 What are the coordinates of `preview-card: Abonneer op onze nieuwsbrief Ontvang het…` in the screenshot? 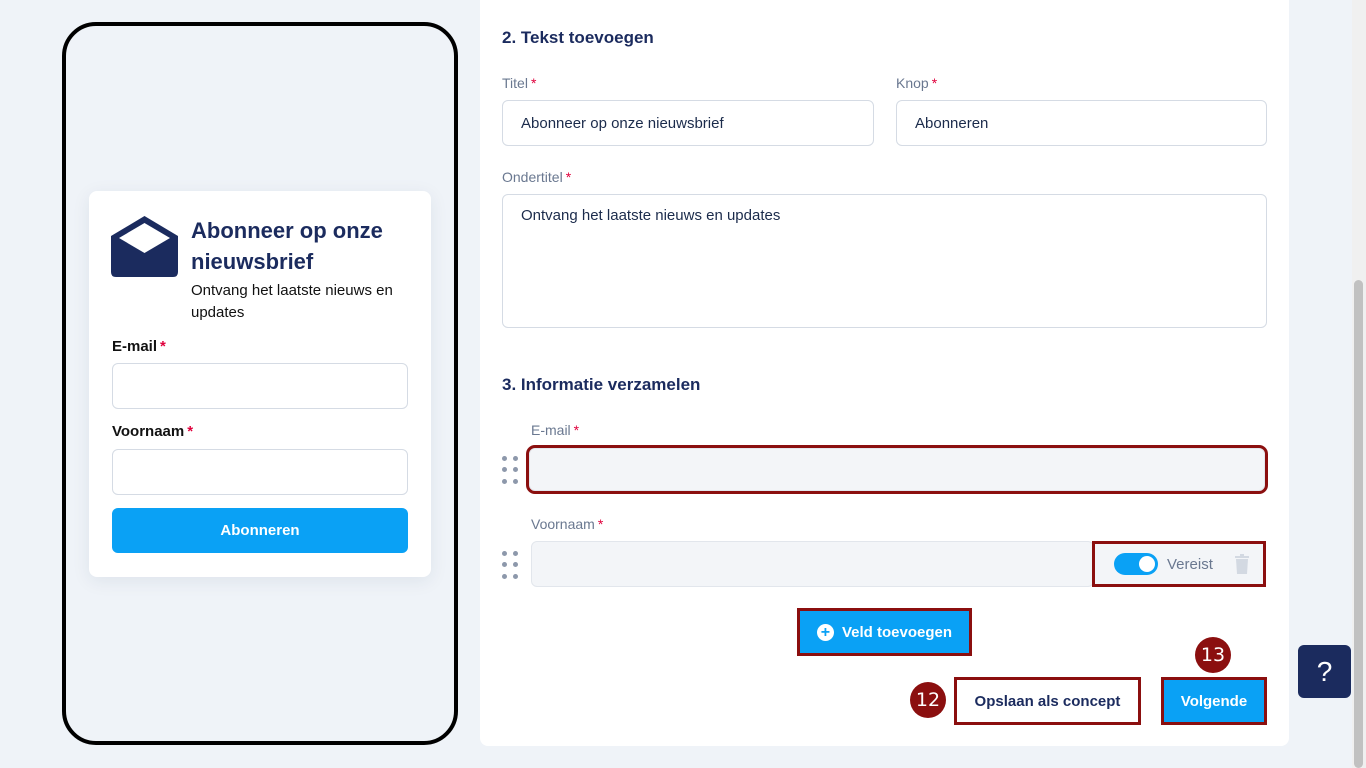 It's located at (260, 384).